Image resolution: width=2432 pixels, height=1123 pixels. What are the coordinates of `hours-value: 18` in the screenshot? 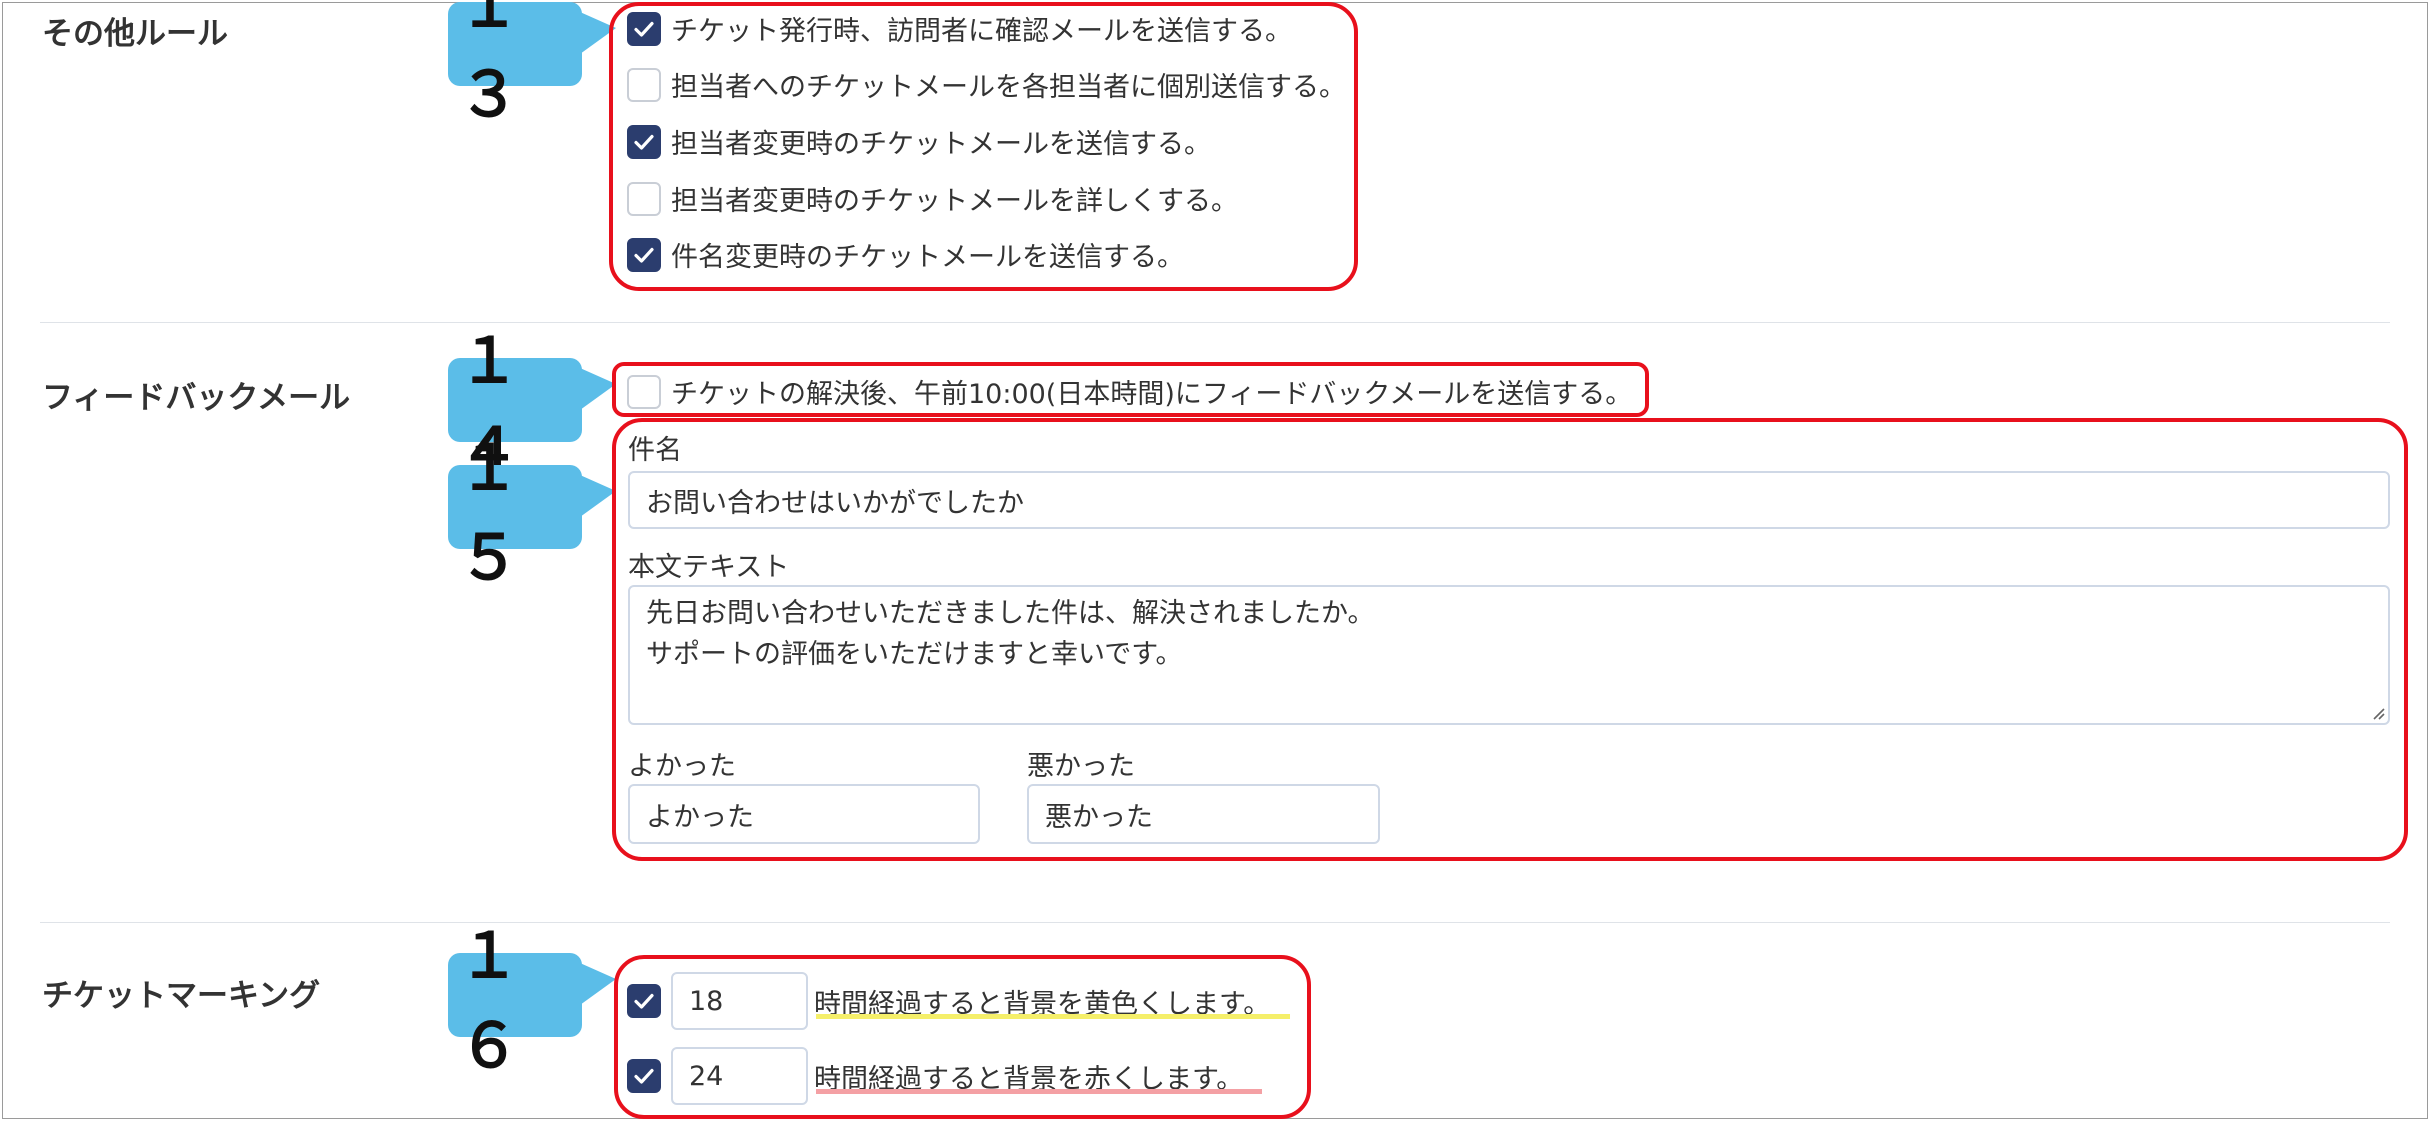 It's located at (706, 1001).